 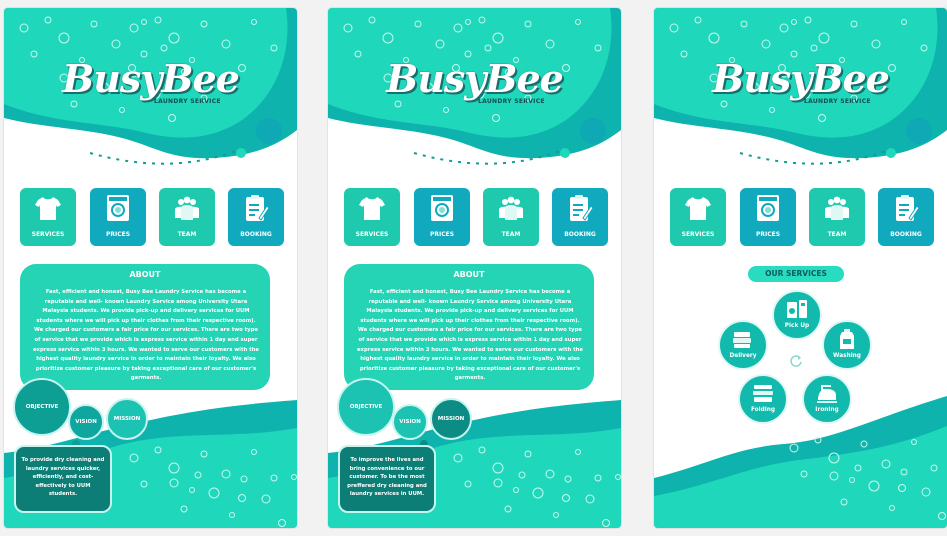 I want to click on service-ironing: Ironing, so click(x=827, y=399).